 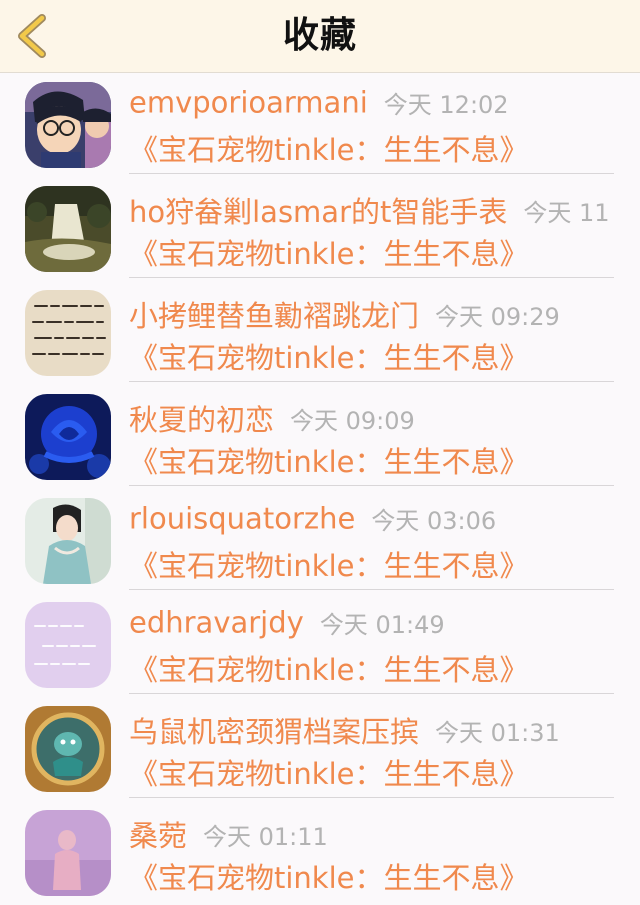 What do you see at coordinates (274, 732) in the screenshot?
I see `username: 乌鼠机密颈猬档案压摈` at bounding box center [274, 732].